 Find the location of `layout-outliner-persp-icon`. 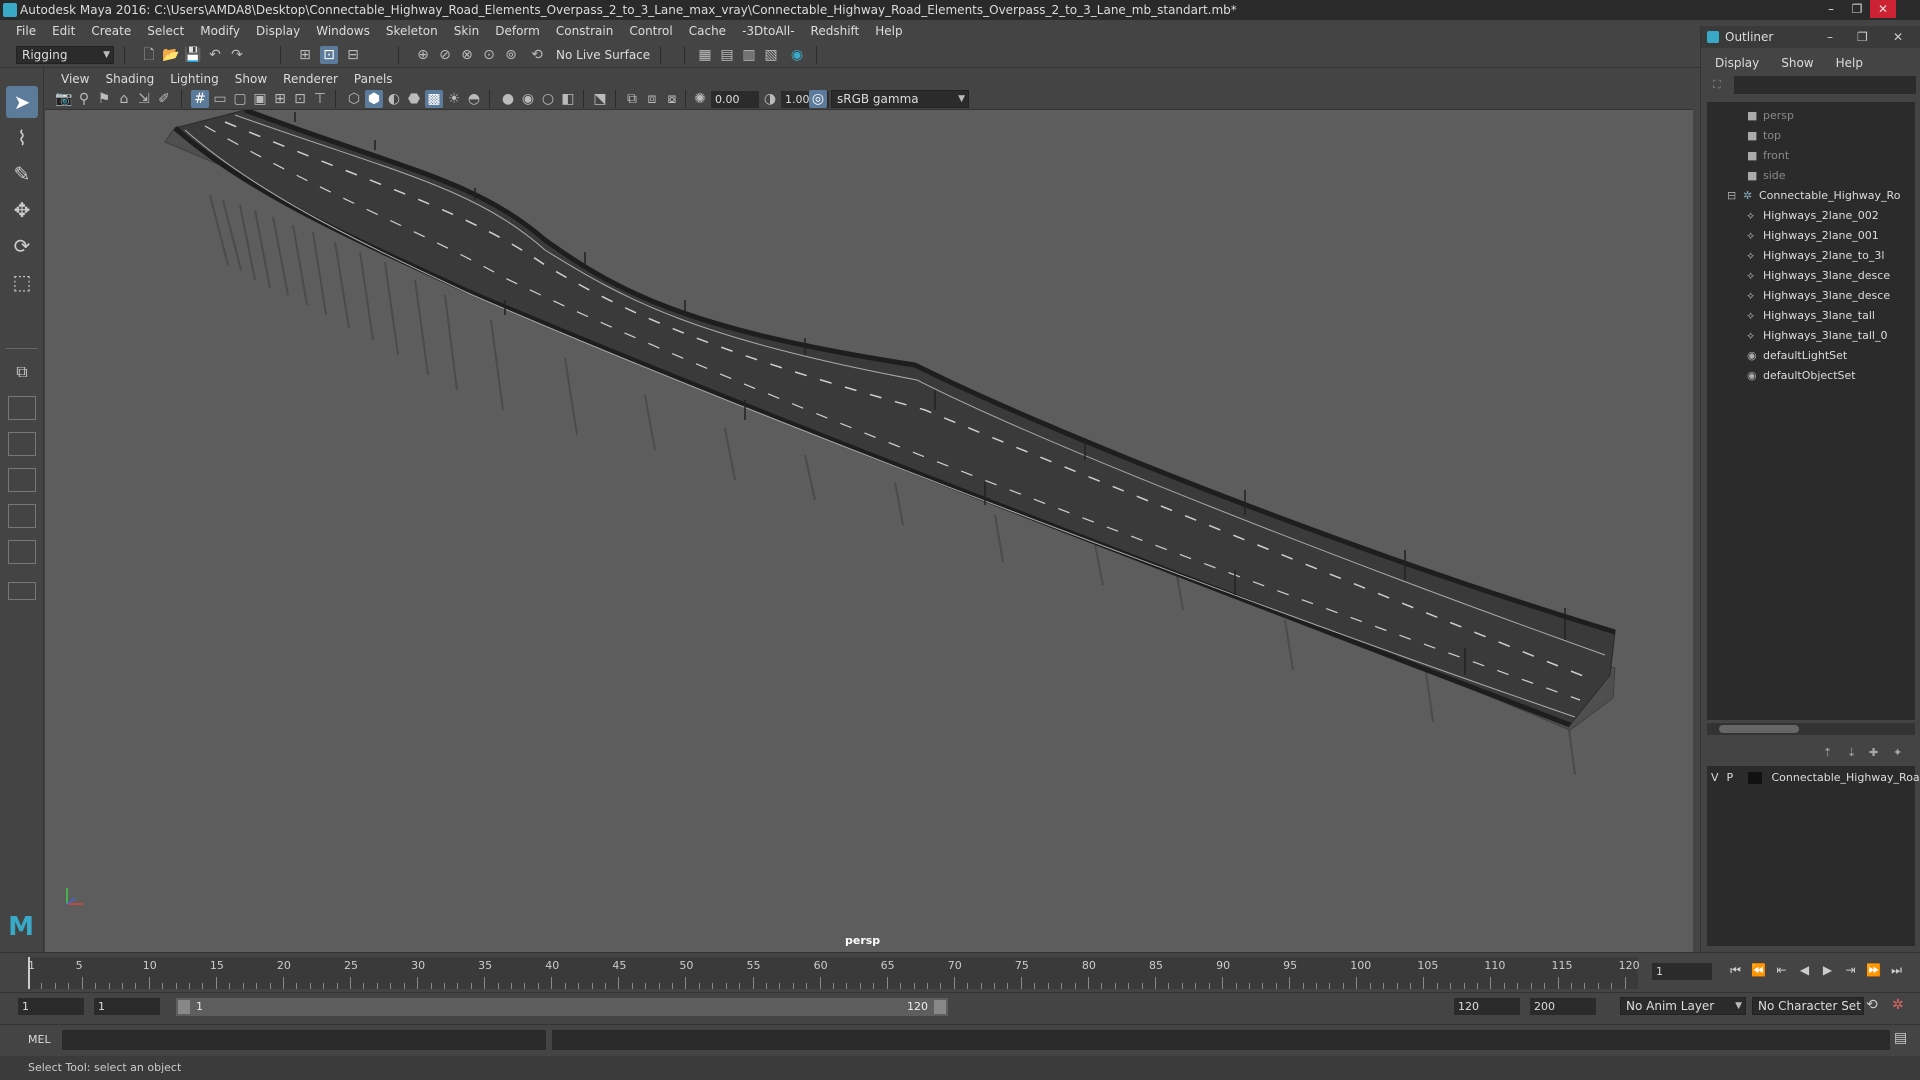

layout-outliner-persp-icon is located at coordinates (22, 480).